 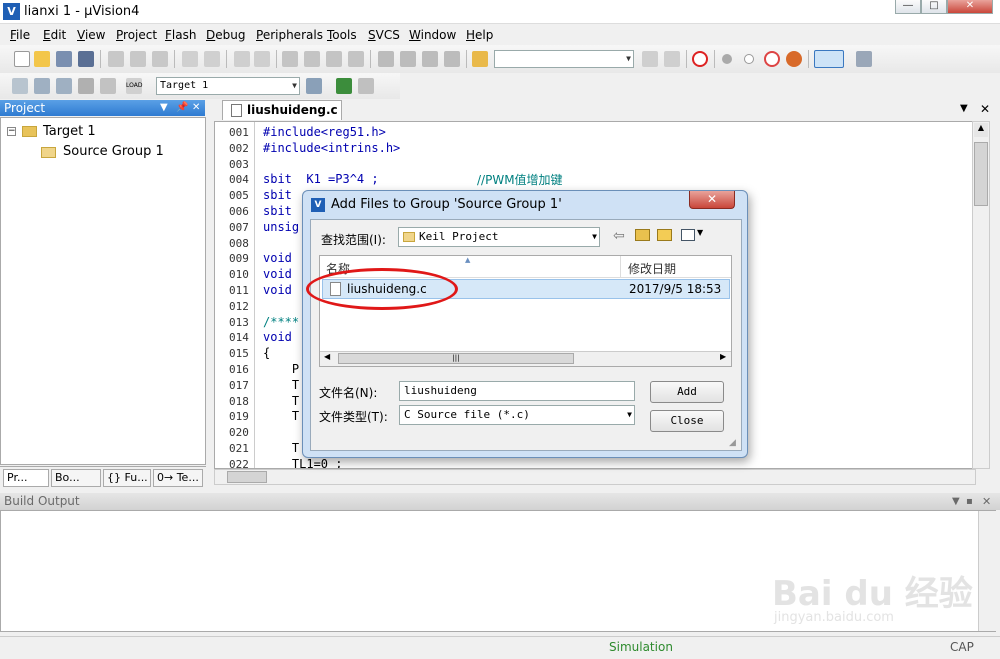 I want to click on configure-icon, so click(x=864, y=59).